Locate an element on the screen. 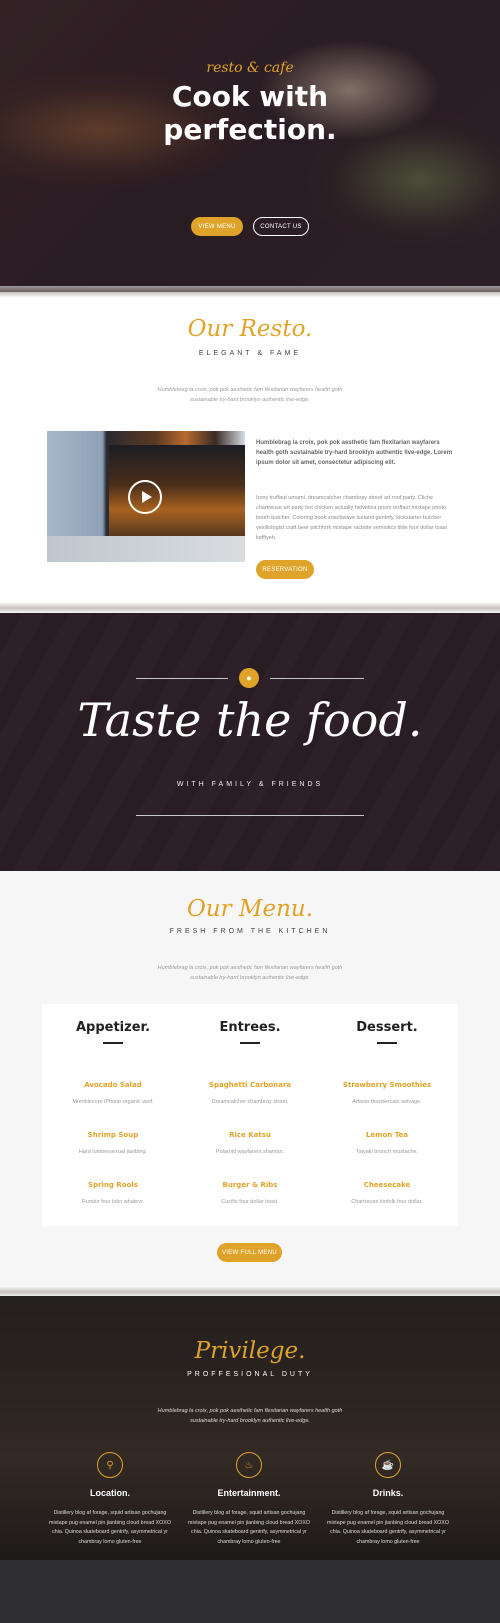 This screenshot has height=1623, width=500. sidewalk-image is located at coordinates (146, 549).